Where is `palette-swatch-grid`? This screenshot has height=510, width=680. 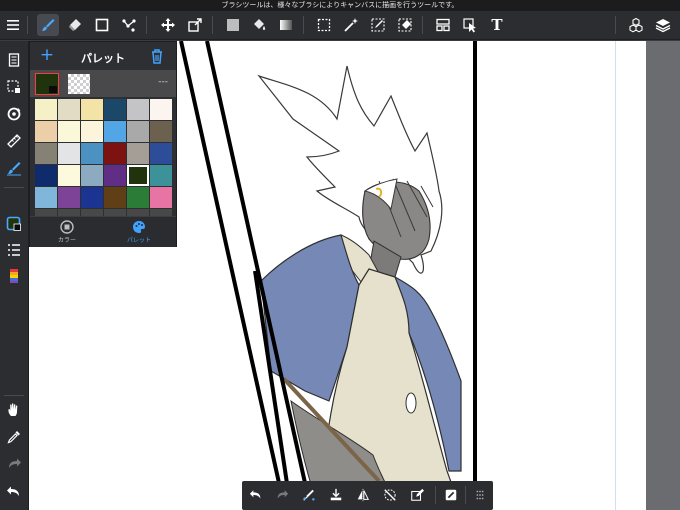 palette-swatch-grid is located at coordinates (104, 164).